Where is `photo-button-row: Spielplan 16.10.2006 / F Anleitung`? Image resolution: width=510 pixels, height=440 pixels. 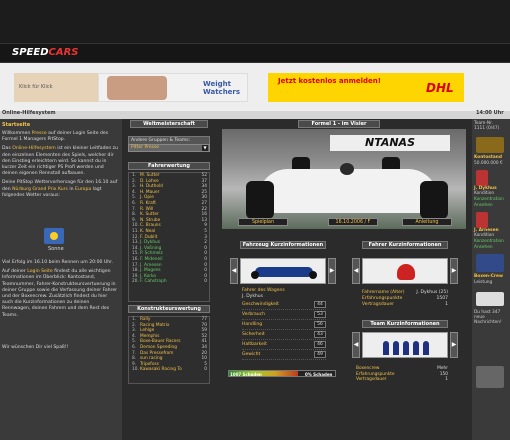 photo-button-row: Spielplan 16.10.2006 / F Anleitung is located at coordinates (344, 223).